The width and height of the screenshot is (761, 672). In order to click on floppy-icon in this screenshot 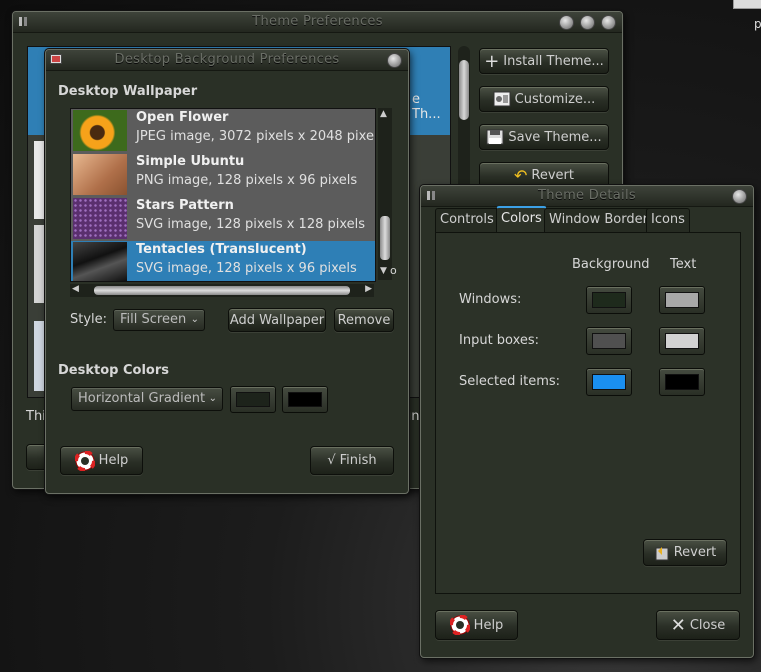, I will do `click(495, 137)`.